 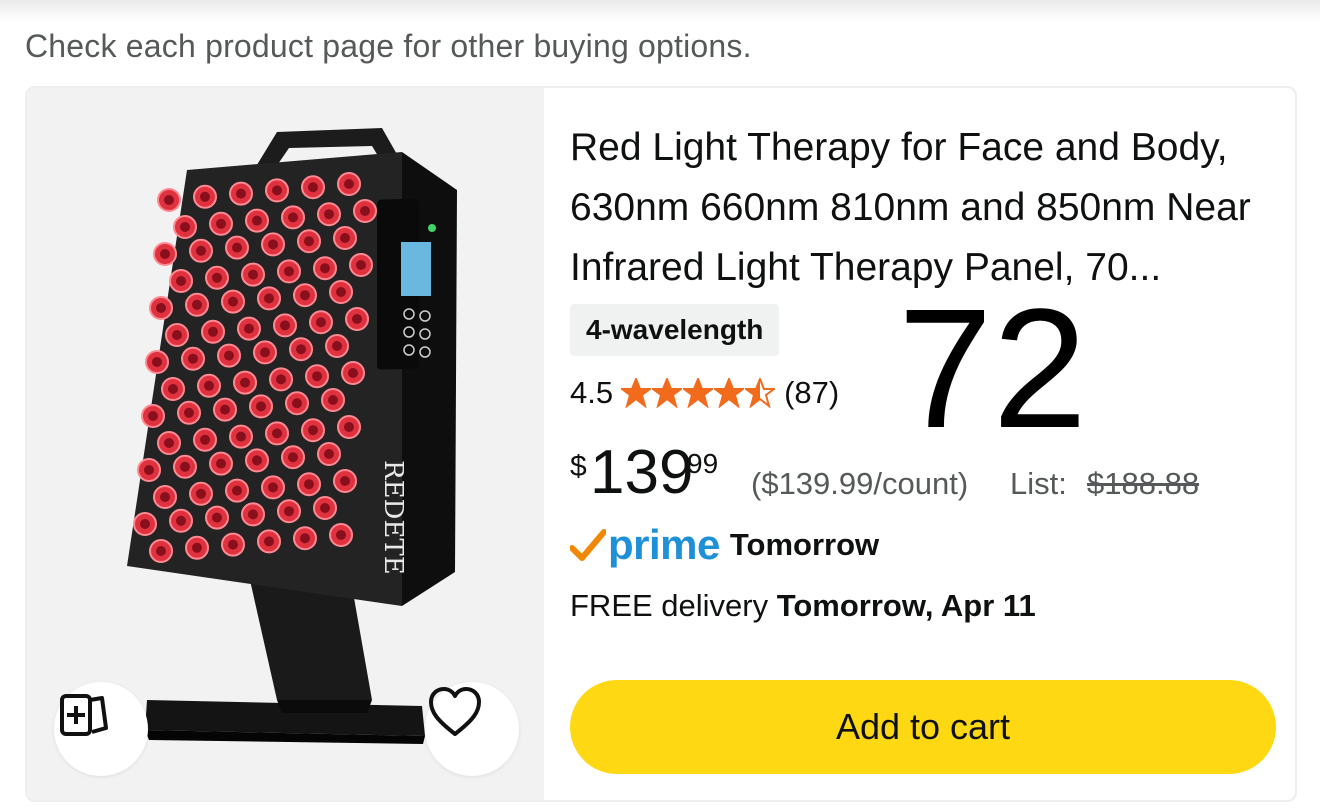 I want to click on heart-icon, so click(x=455, y=711).